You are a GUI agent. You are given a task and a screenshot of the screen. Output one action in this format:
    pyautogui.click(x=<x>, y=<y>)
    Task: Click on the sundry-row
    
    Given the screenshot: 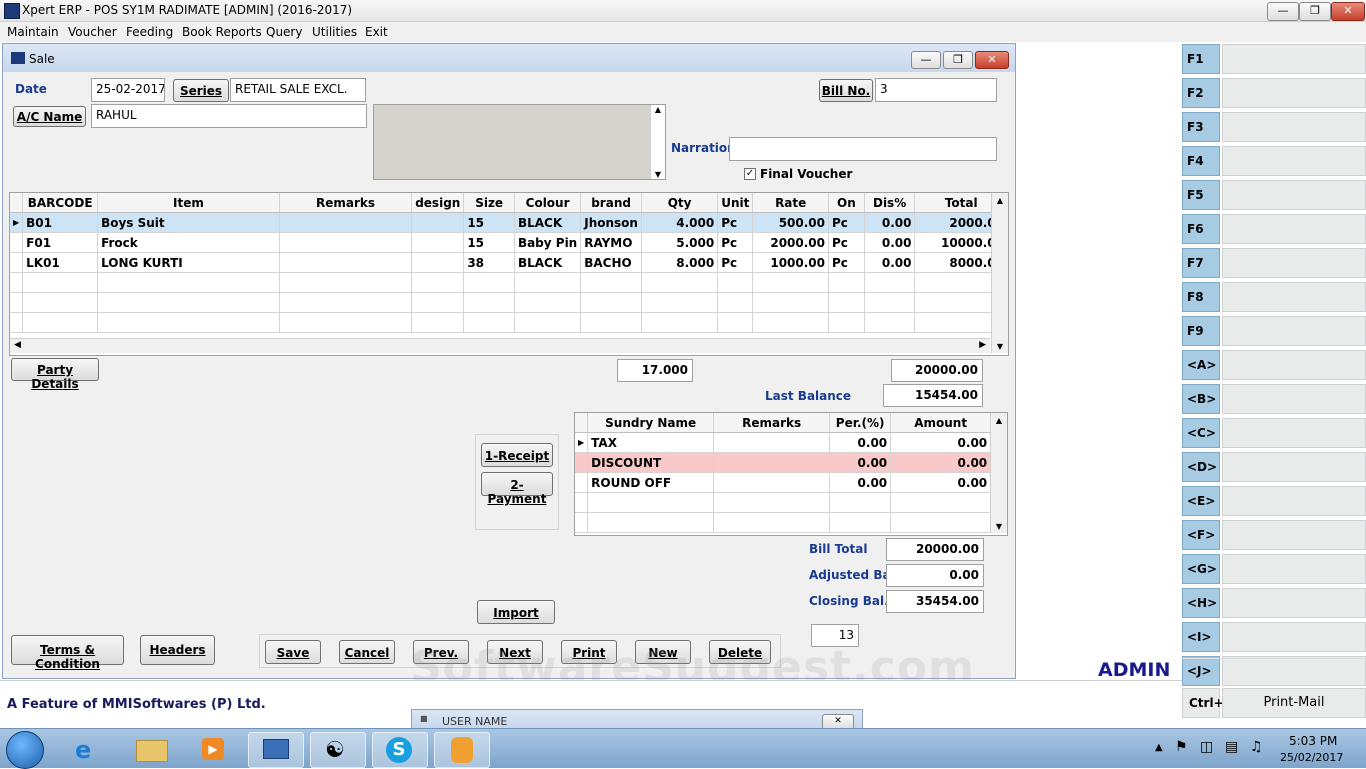 What is the action you would take?
    pyautogui.click(x=783, y=502)
    